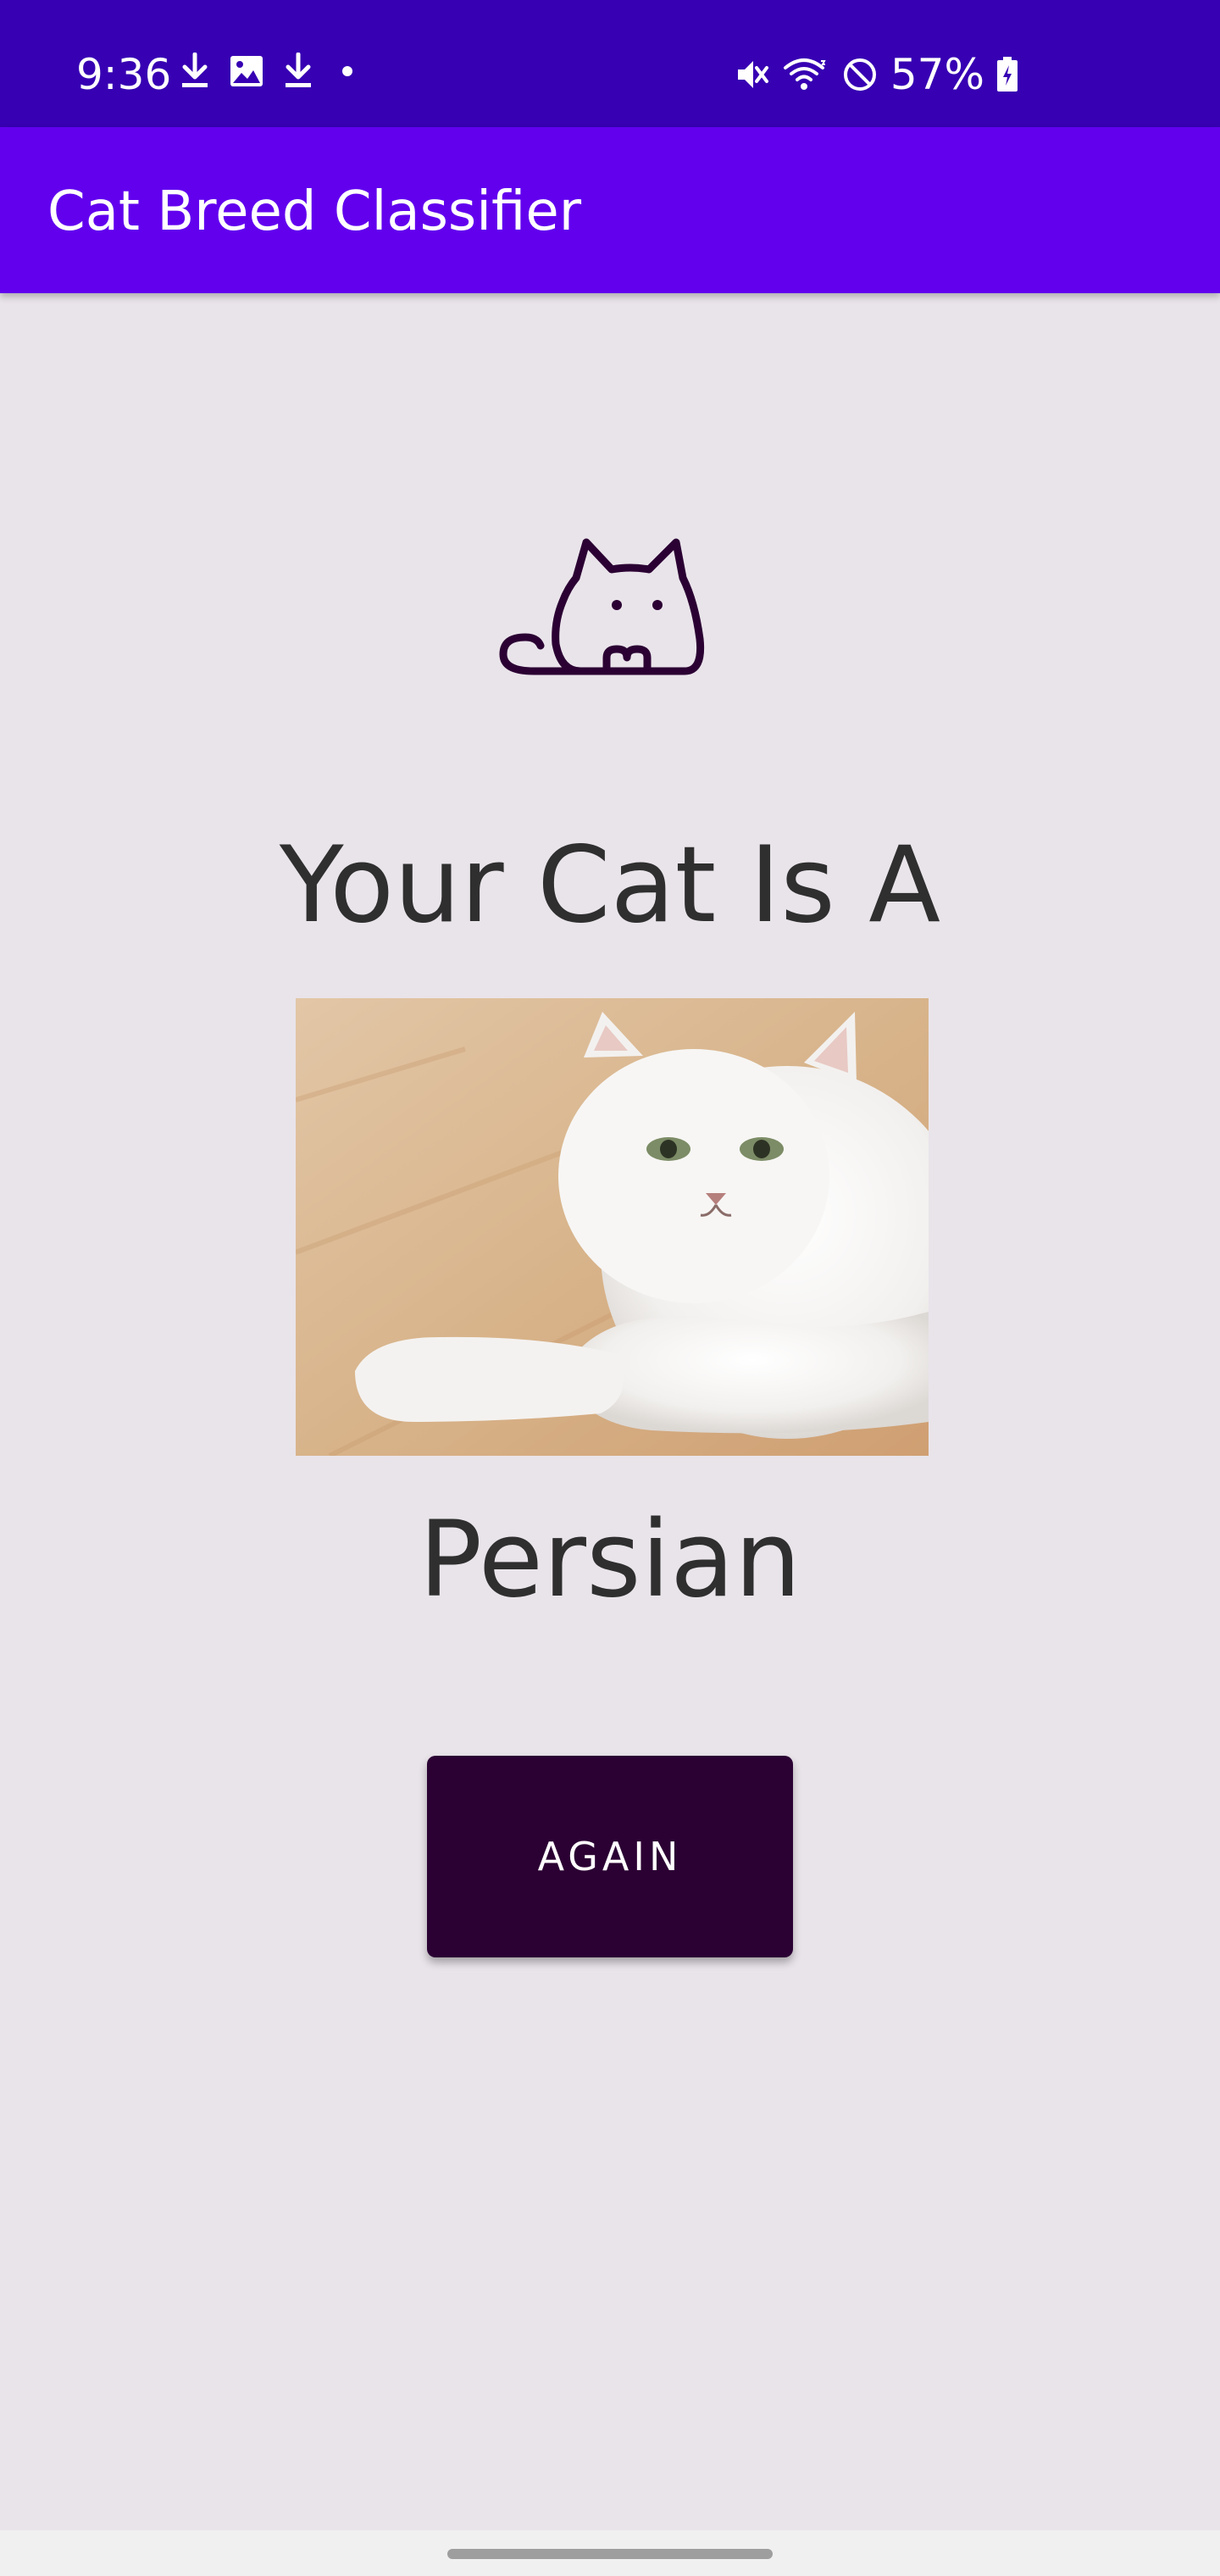 Image resolution: width=1220 pixels, height=2576 pixels. Describe the element at coordinates (268, 71) in the screenshot. I see `notification-icons` at that location.